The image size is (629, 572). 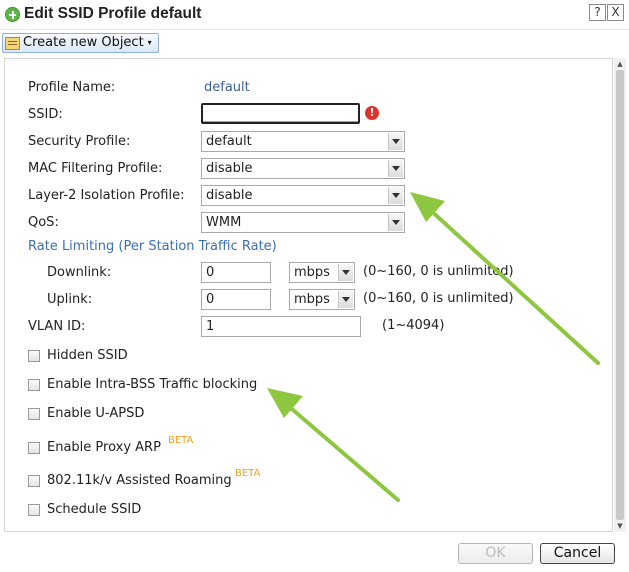 I want to click on create-new-object-label: Create new Object, so click(x=83, y=42).